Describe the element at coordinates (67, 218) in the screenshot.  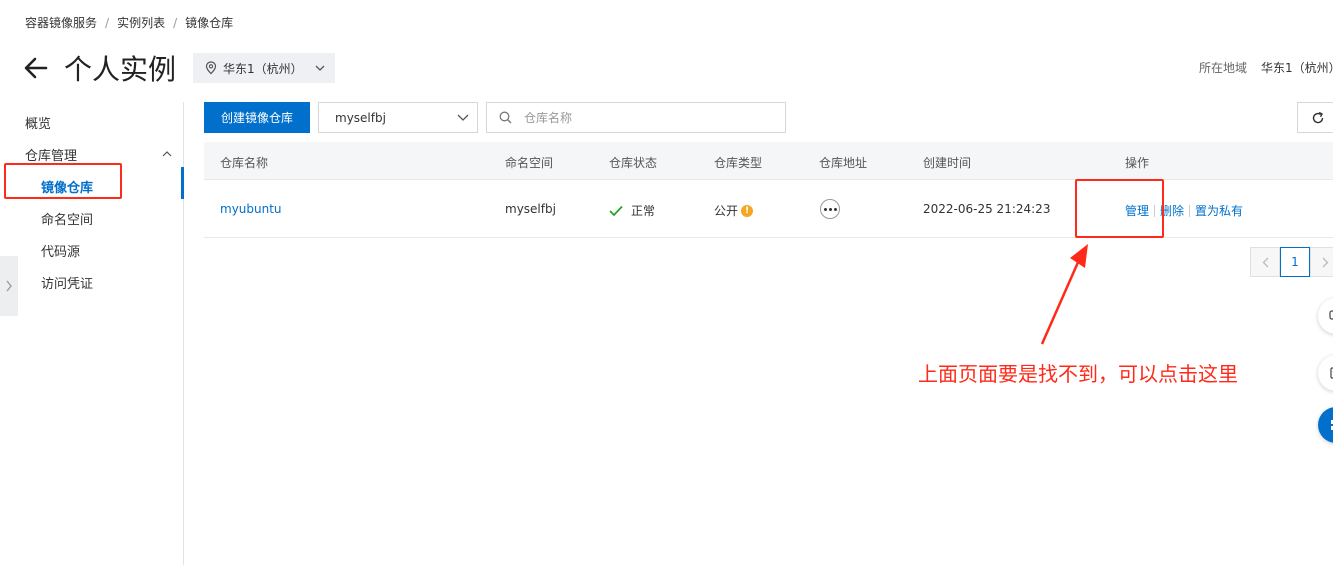
I see `sidebar-item-namespace: 命名空间` at that location.